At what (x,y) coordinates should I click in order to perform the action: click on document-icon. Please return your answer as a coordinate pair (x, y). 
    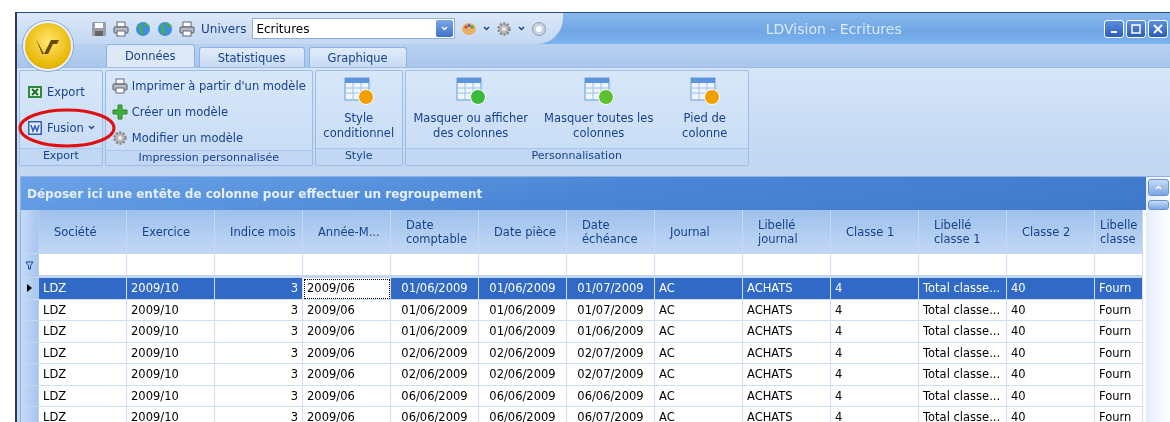
    Looking at the image, I should click on (35, 127).